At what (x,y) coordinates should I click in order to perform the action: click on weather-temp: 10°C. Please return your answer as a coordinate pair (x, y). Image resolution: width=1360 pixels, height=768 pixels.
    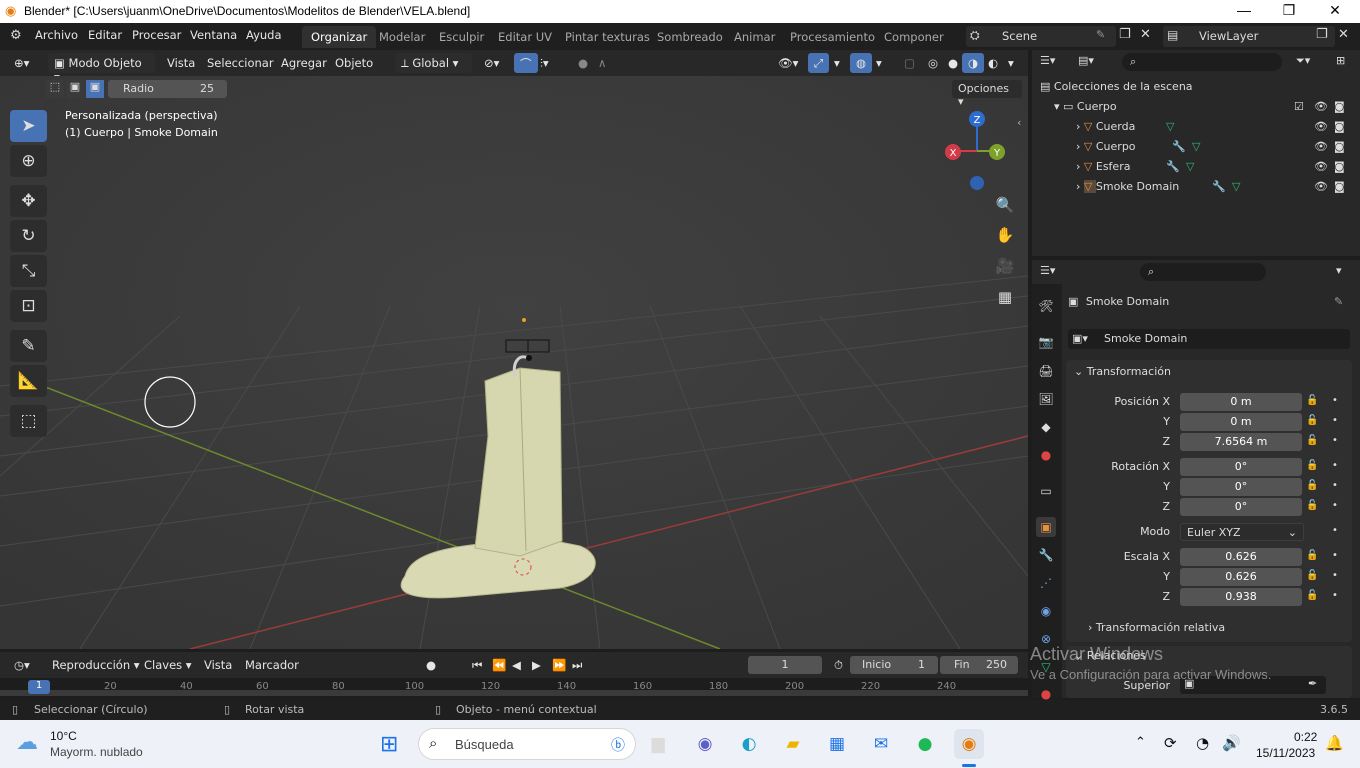
    Looking at the image, I should click on (63, 736).